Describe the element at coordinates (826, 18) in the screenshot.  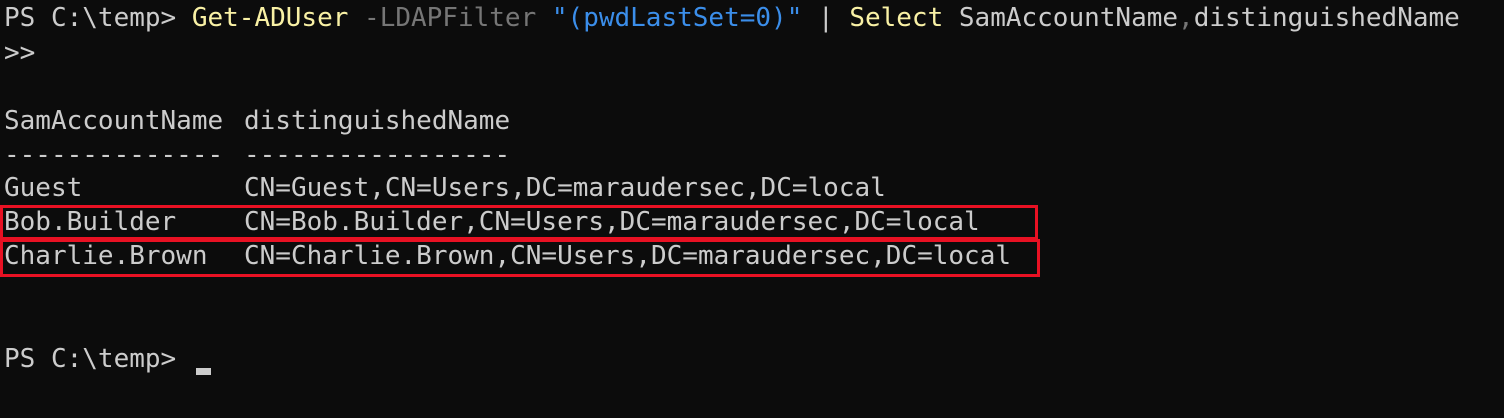
I see `pipe-token: |` at that location.